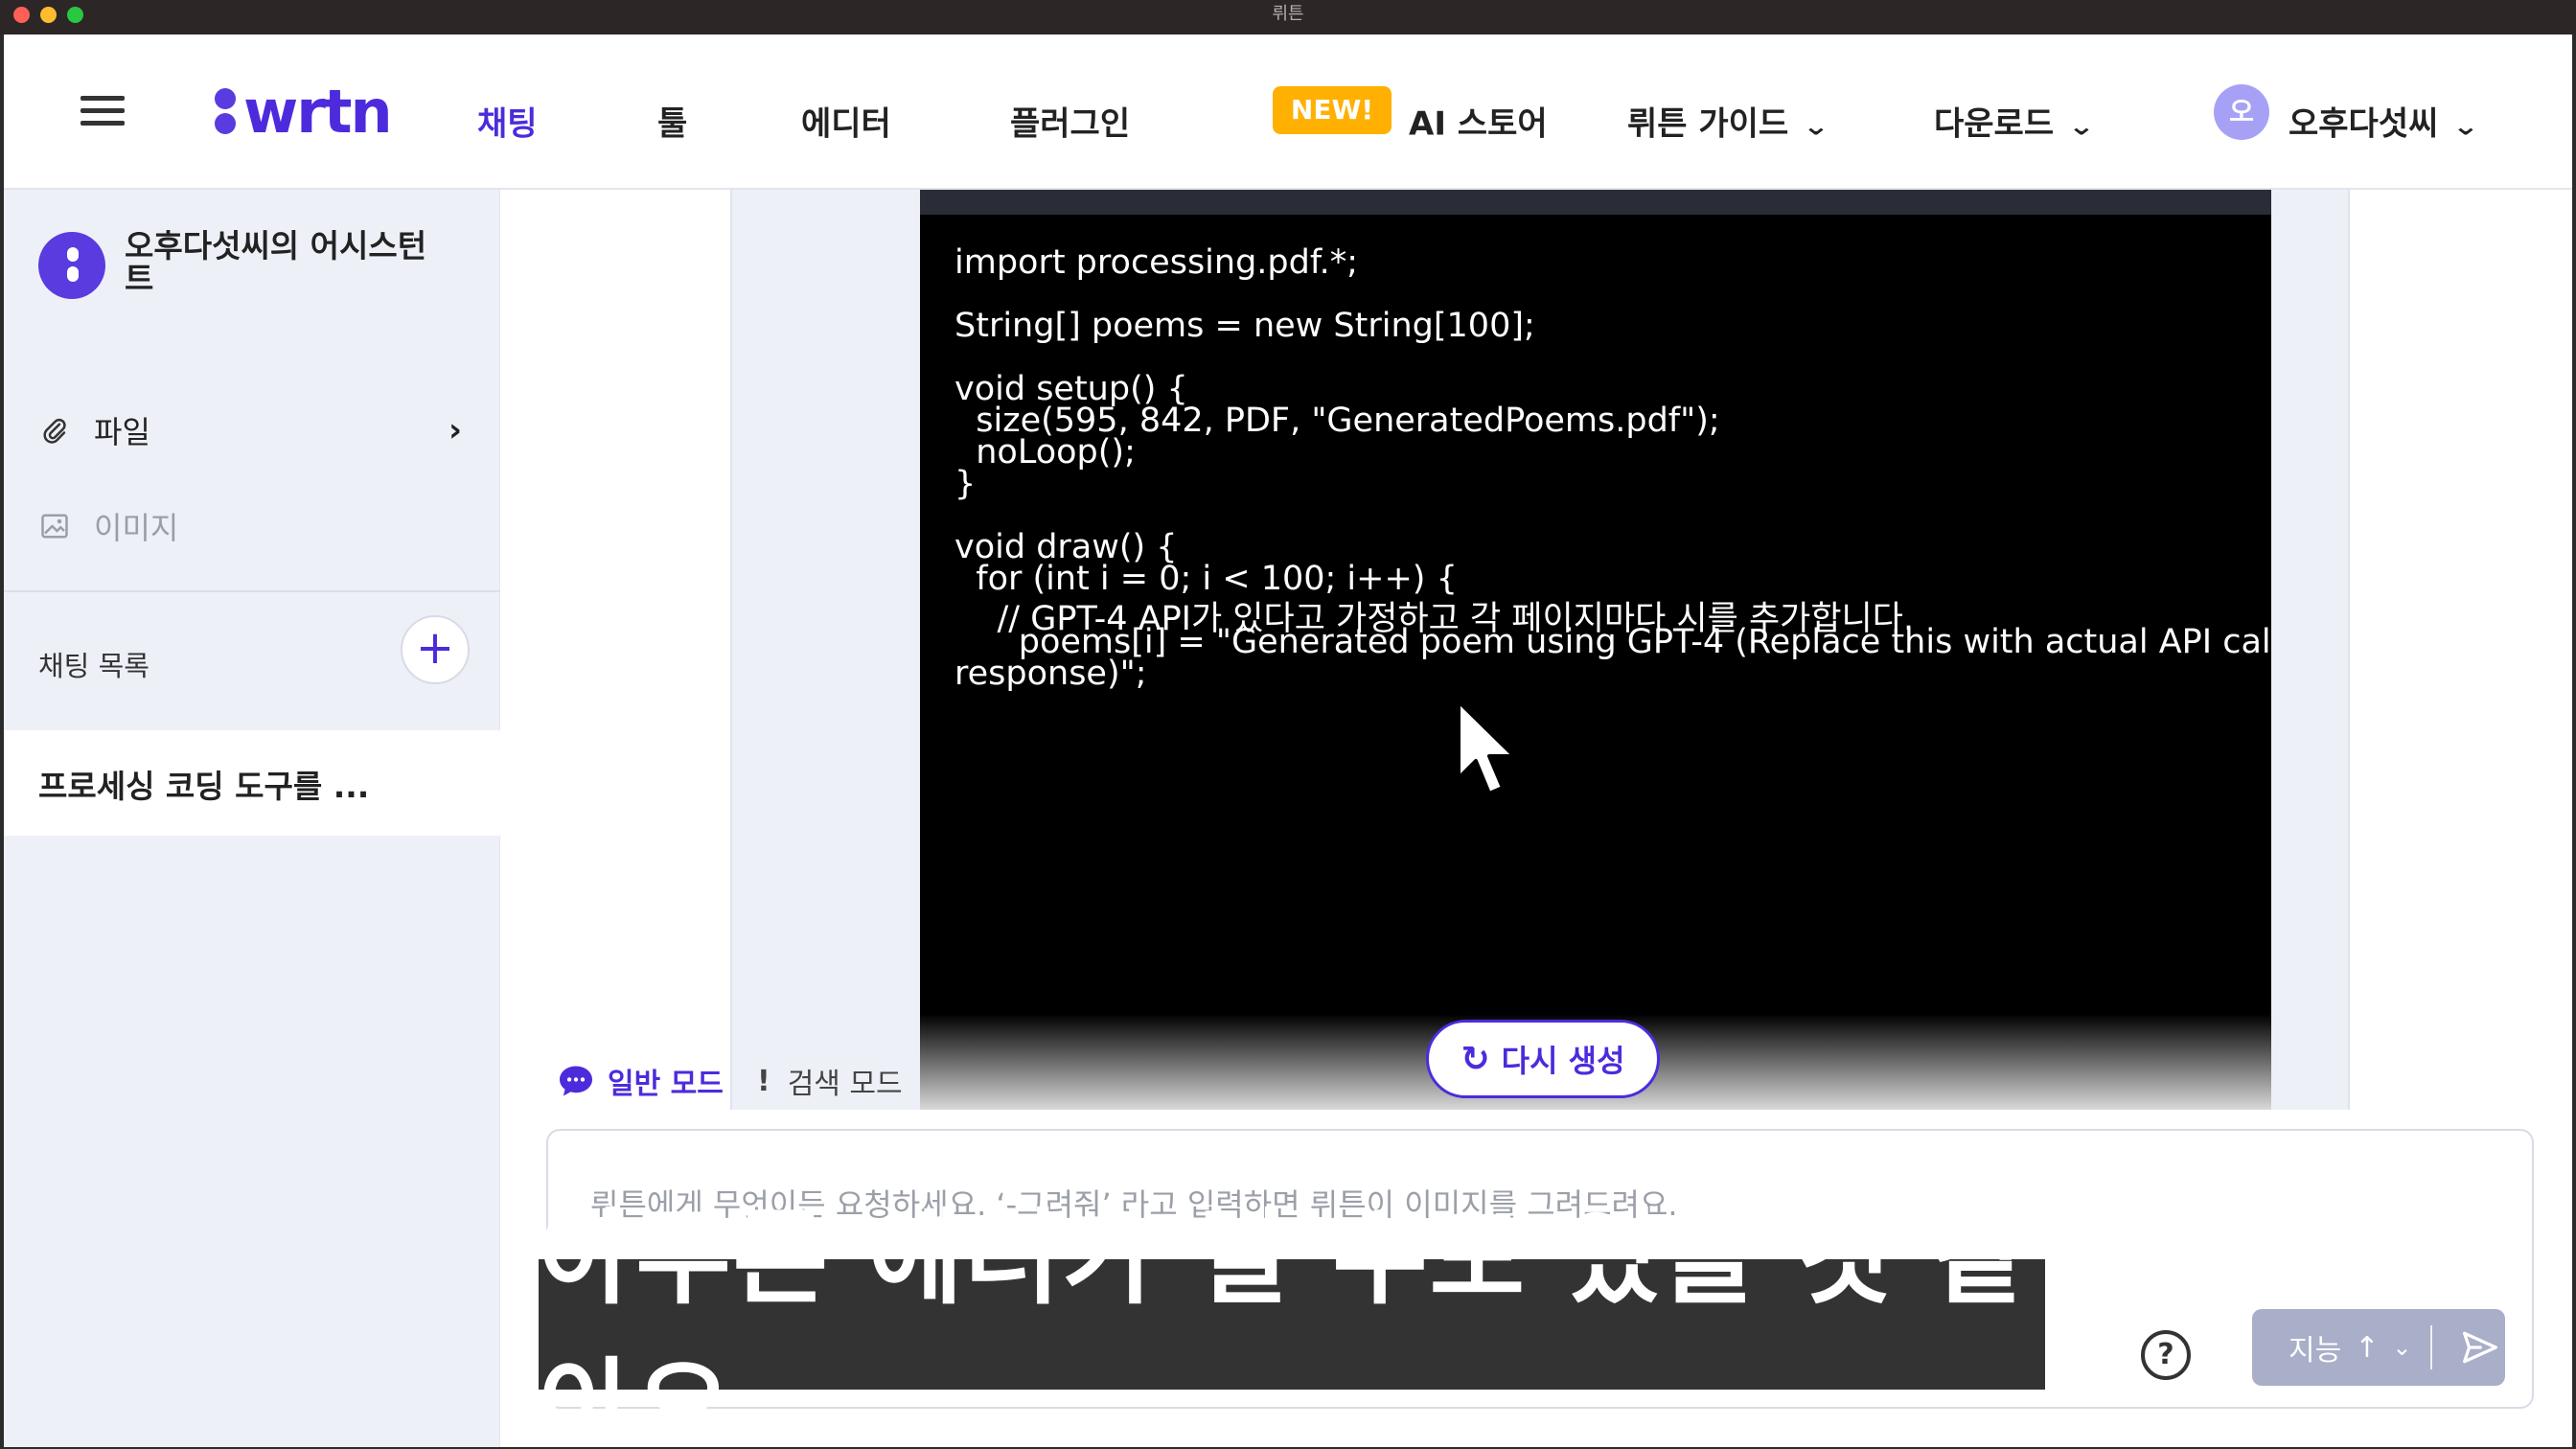 This screenshot has width=2576, height=1449. What do you see at coordinates (672, 121) in the screenshot?
I see `nav-tab-tools: 툴` at bounding box center [672, 121].